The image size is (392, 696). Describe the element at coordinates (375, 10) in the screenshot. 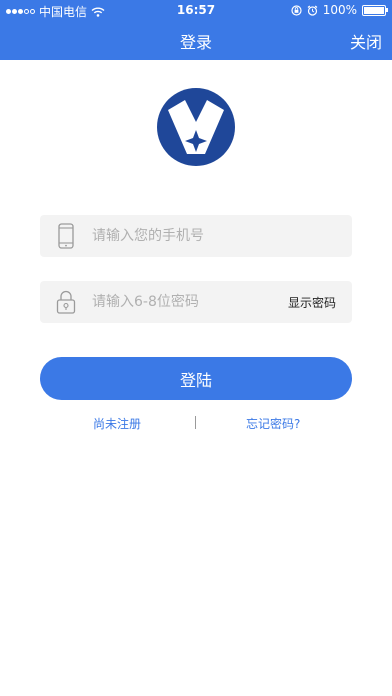

I see `battery-icon` at that location.